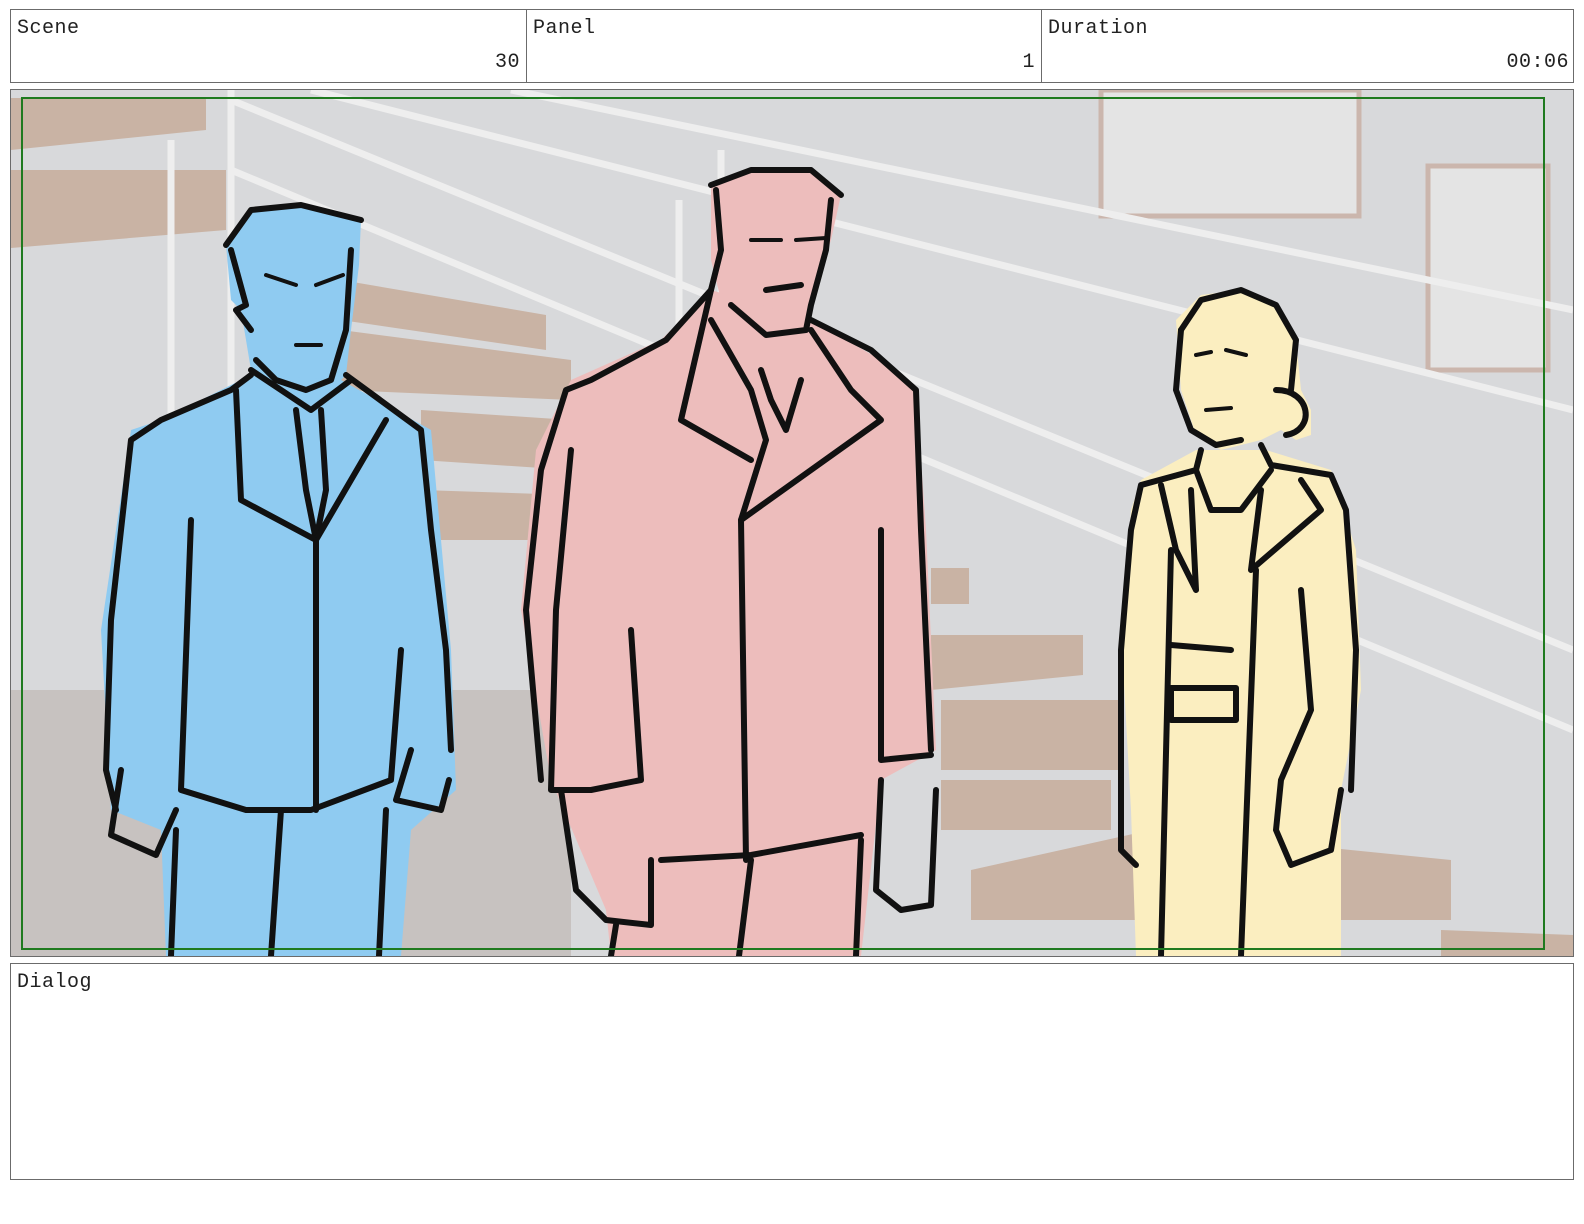 The height and width of the screenshot is (1224, 1584). Describe the element at coordinates (1028, 62) in the screenshot. I see `panel-value: 1` at that location.